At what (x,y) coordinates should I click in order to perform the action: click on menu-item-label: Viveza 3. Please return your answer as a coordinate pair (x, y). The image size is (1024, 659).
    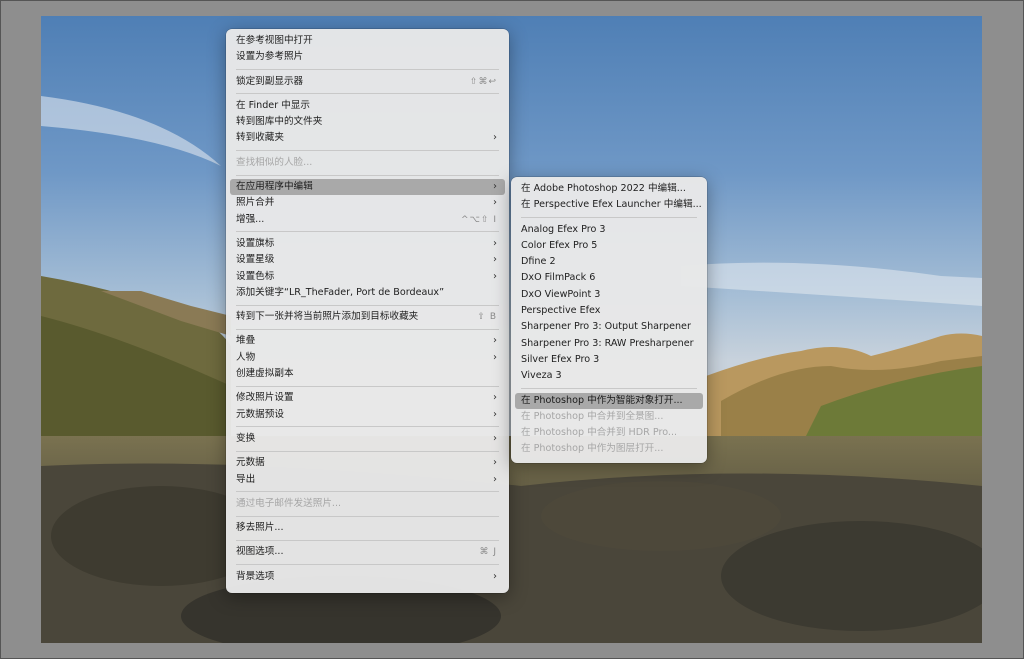
    Looking at the image, I should click on (541, 376).